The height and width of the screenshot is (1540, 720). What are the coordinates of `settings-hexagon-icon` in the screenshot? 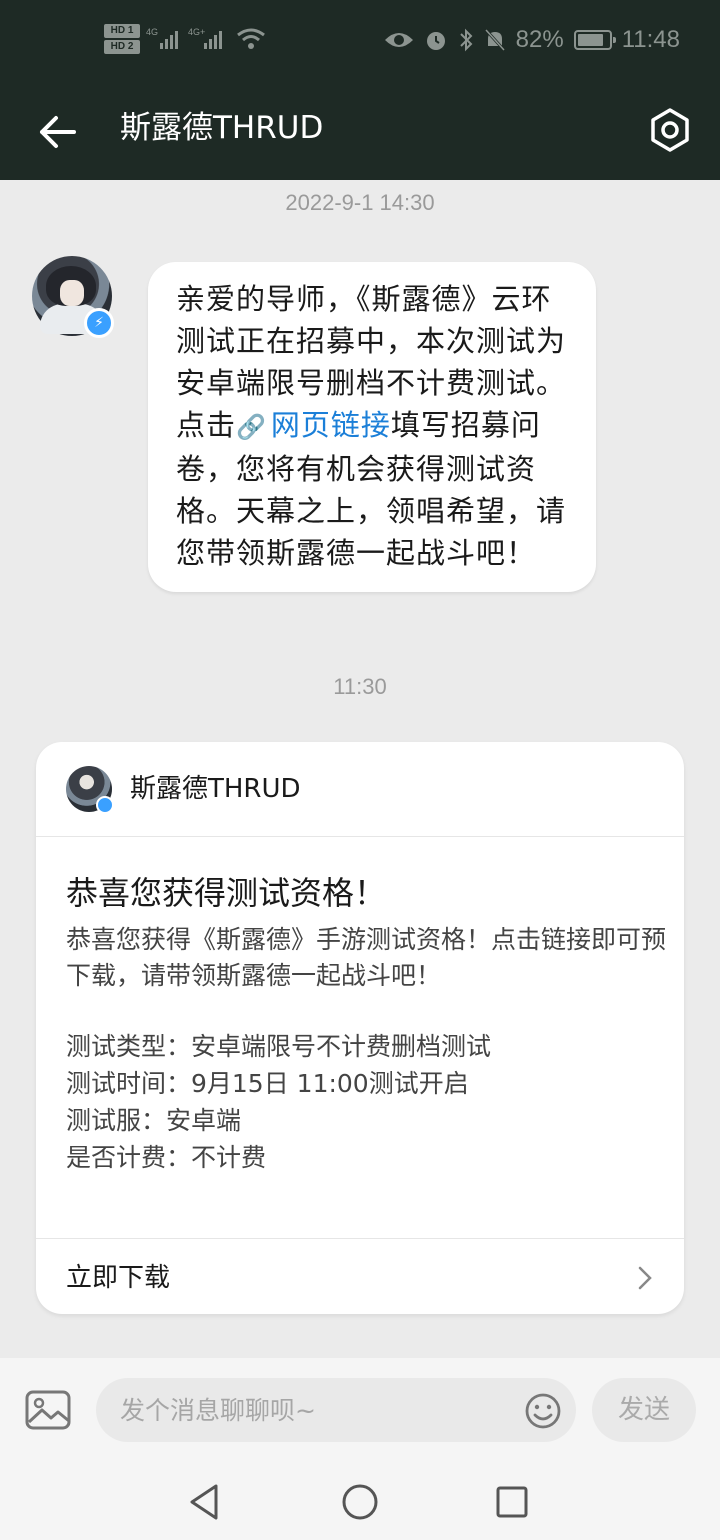 It's located at (670, 130).